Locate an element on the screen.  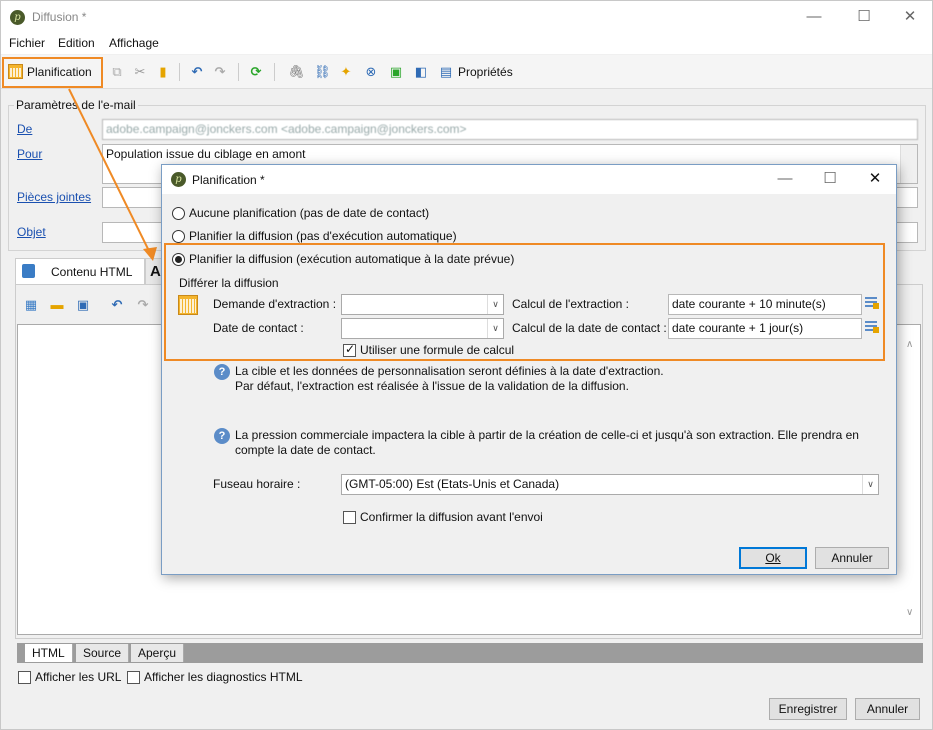
afficher-diagnostics-label: Afficher les diagnostics HTML is located at coordinates (223, 677).